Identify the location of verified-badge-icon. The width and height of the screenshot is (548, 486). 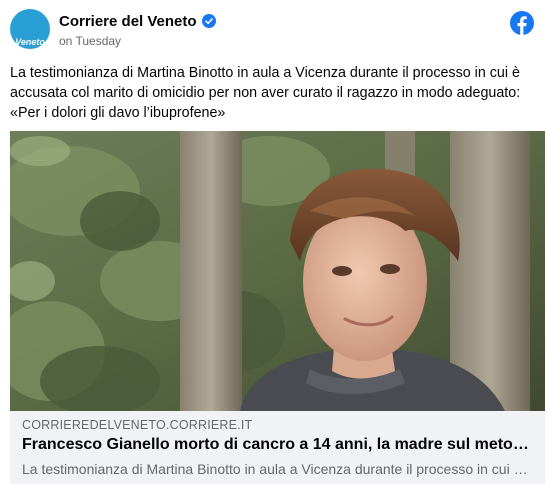
(208, 21).